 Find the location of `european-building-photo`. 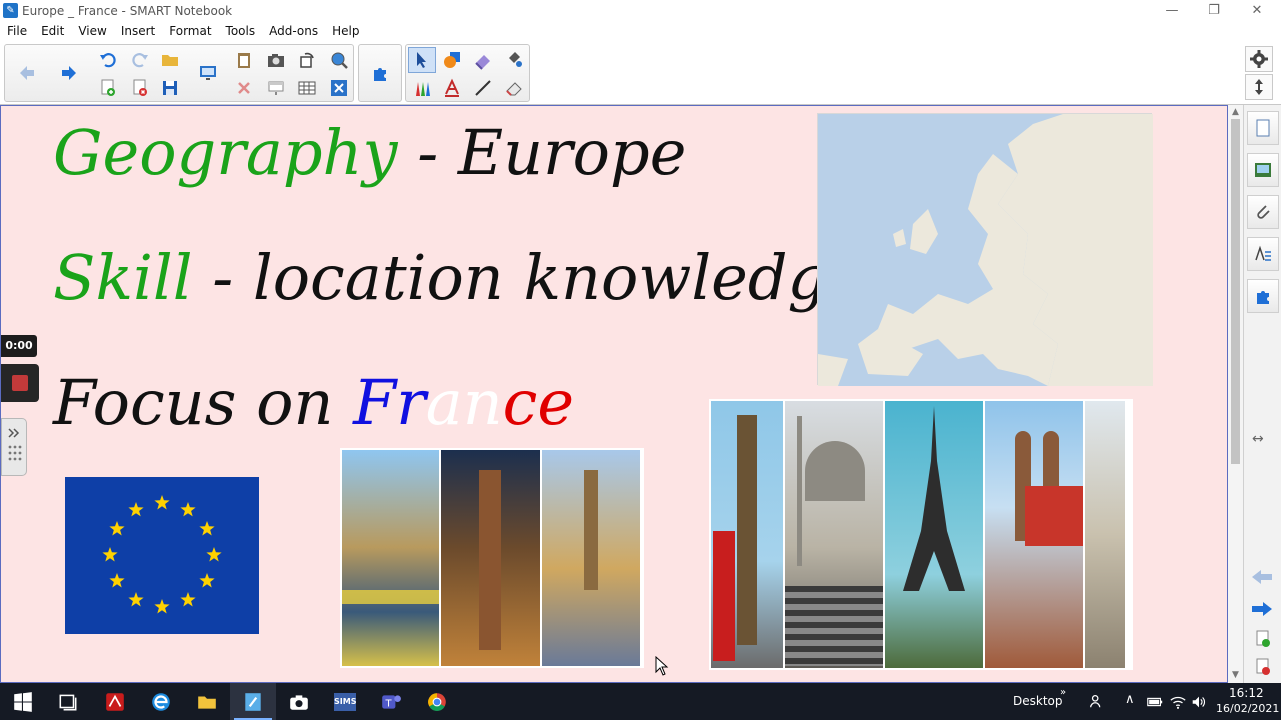

european-building-photo is located at coordinates (1105, 534).